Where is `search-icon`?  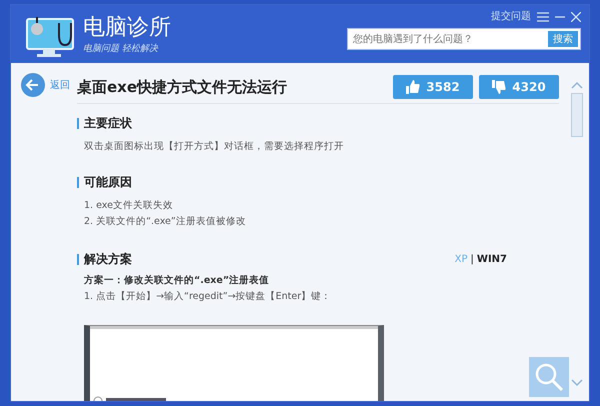 search-icon is located at coordinates (549, 377).